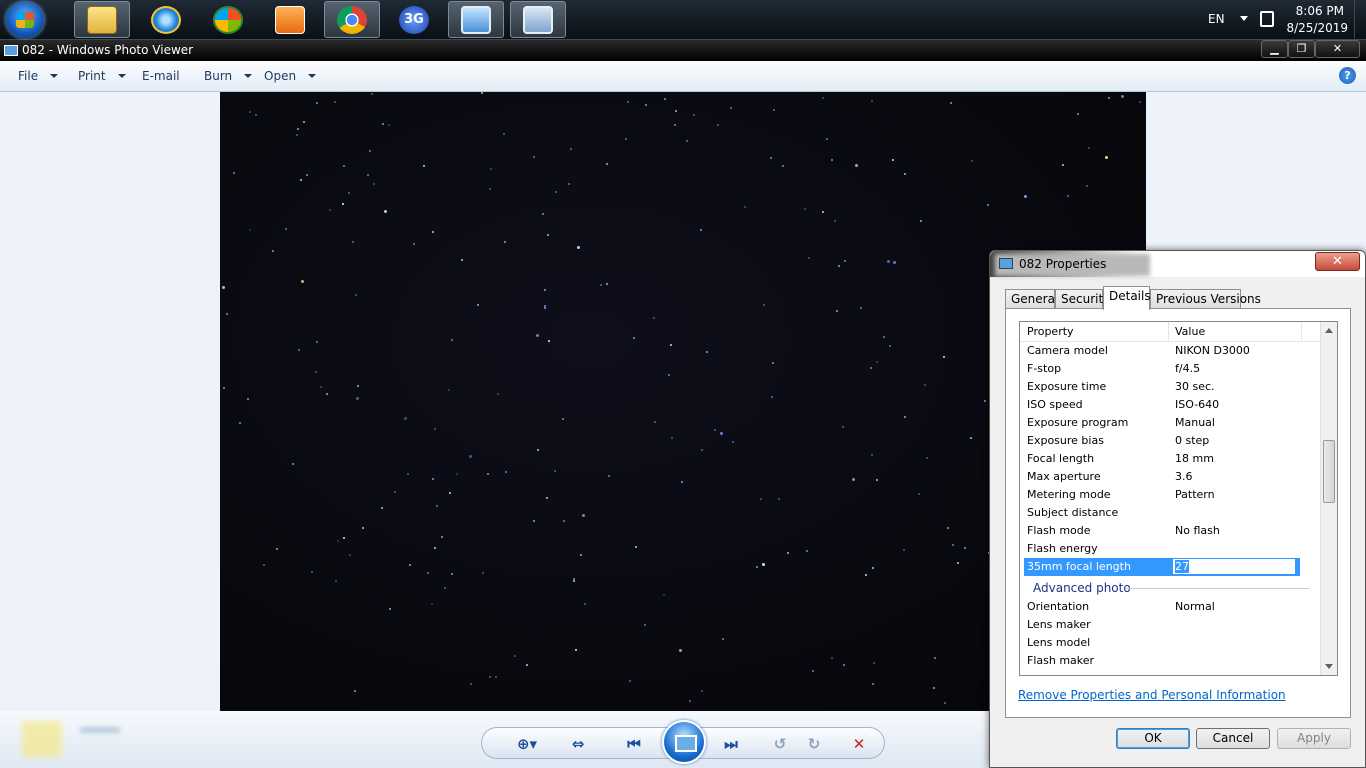  Describe the element at coordinates (1162, 567) in the screenshot. I see `selected-property-row: 35mm focal length 27` at that location.